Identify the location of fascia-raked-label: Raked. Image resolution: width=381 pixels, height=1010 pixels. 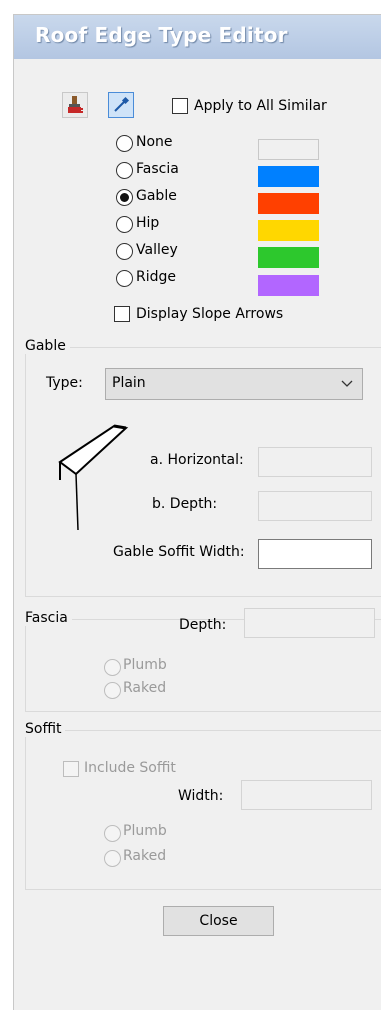
(145, 688).